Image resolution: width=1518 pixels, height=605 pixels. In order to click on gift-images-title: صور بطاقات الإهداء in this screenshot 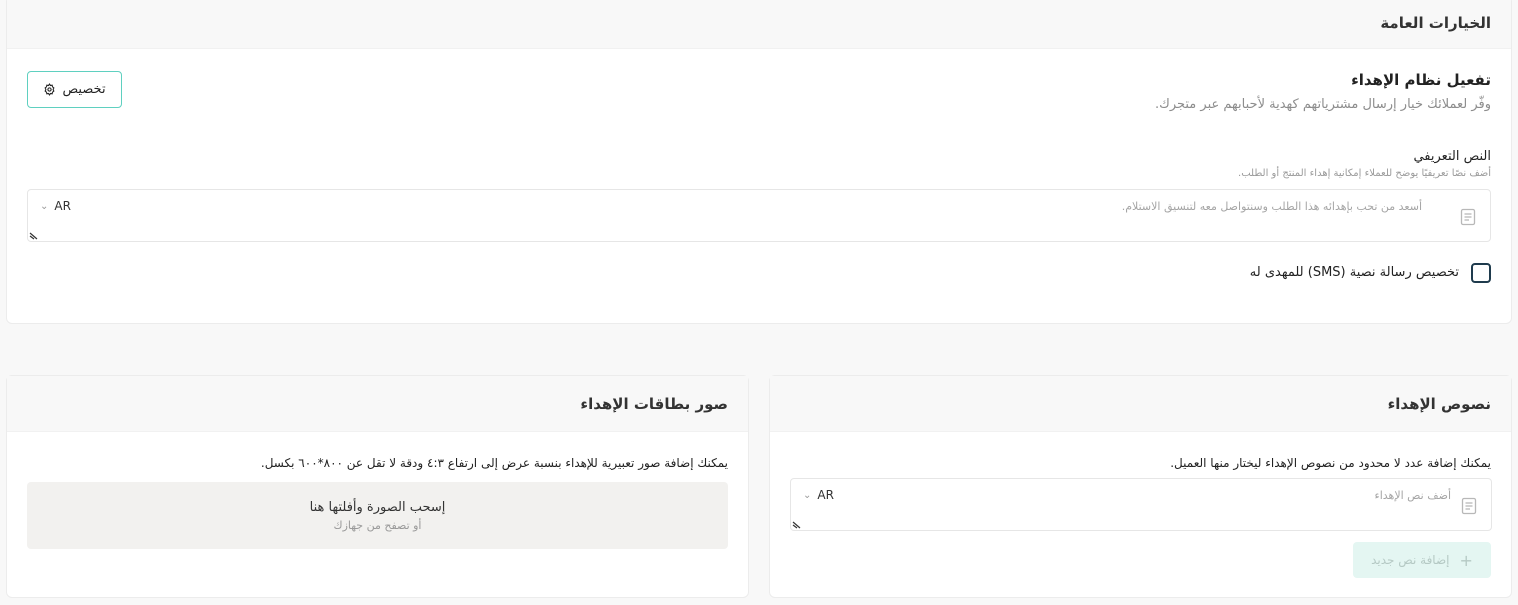, I will do `click(654, 403)`.